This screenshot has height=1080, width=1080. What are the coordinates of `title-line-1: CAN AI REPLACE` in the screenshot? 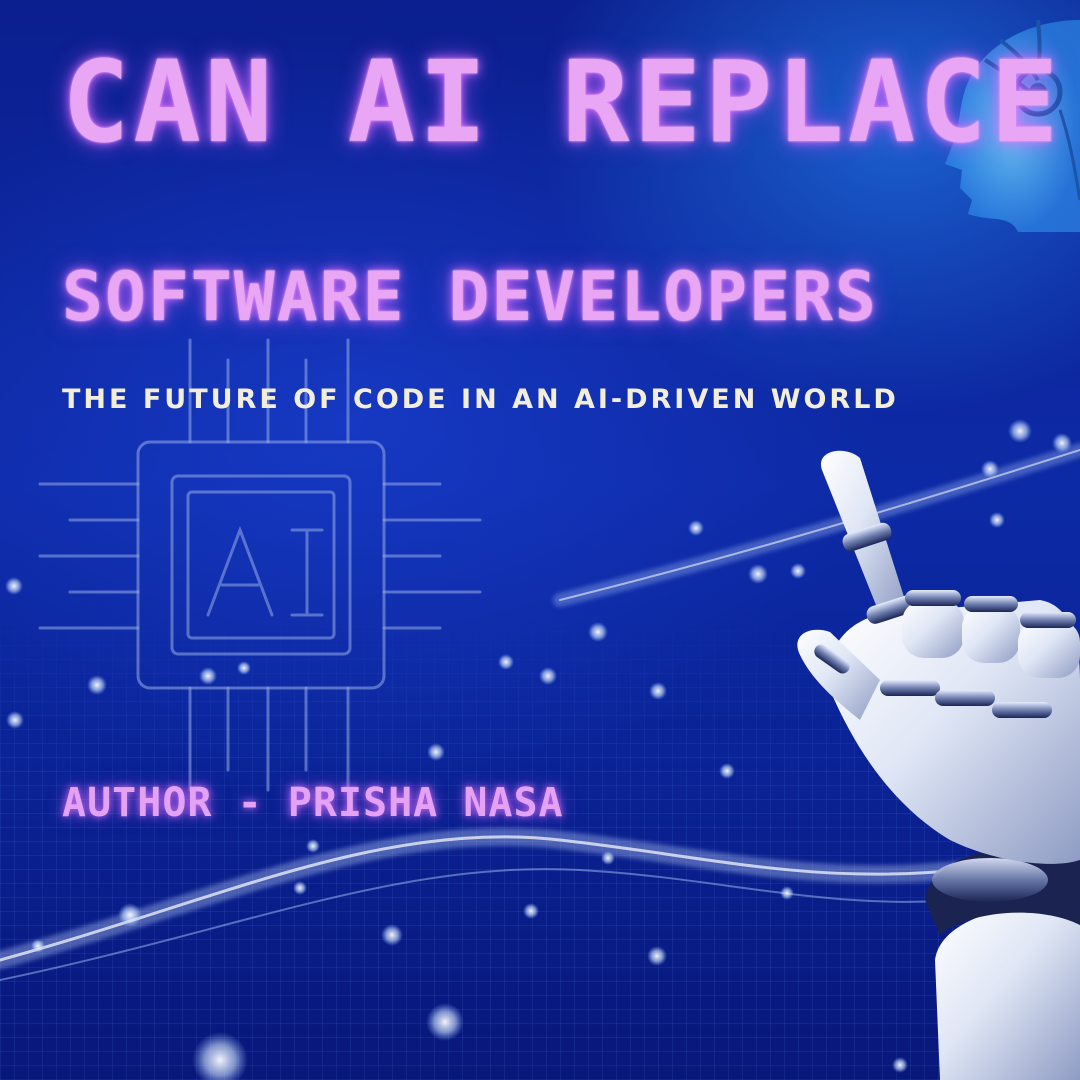 It's located at (562, 103).